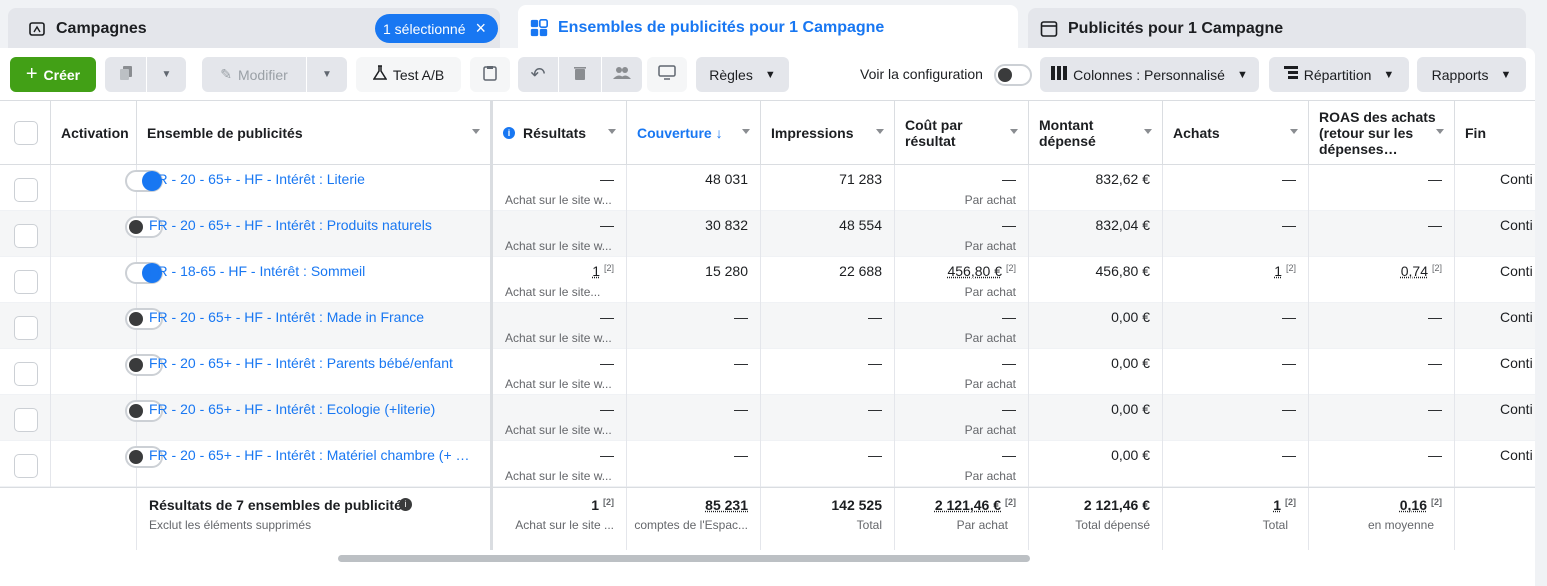  What do you see at coordinates (1236, 133) in the screenshot?
I see `header-purchases: Achats` at bounding box center [1236, 133].